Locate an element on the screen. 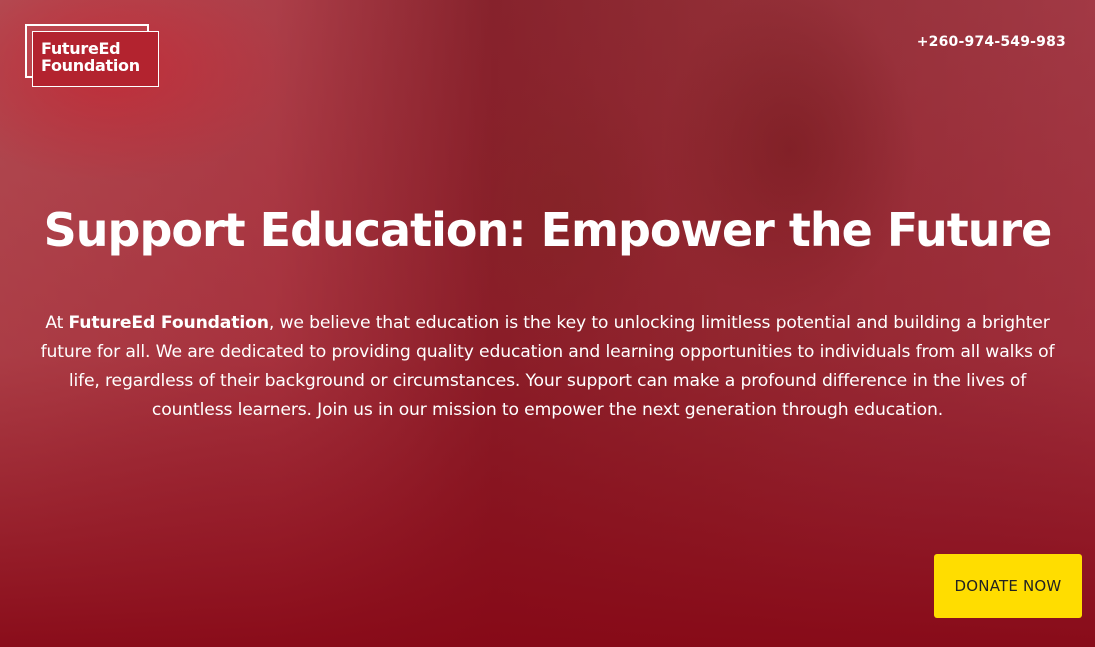 This screenshot has height=647, width=1095. description-org-name: FutureEd Foundation is located at coordinates (168, 323).